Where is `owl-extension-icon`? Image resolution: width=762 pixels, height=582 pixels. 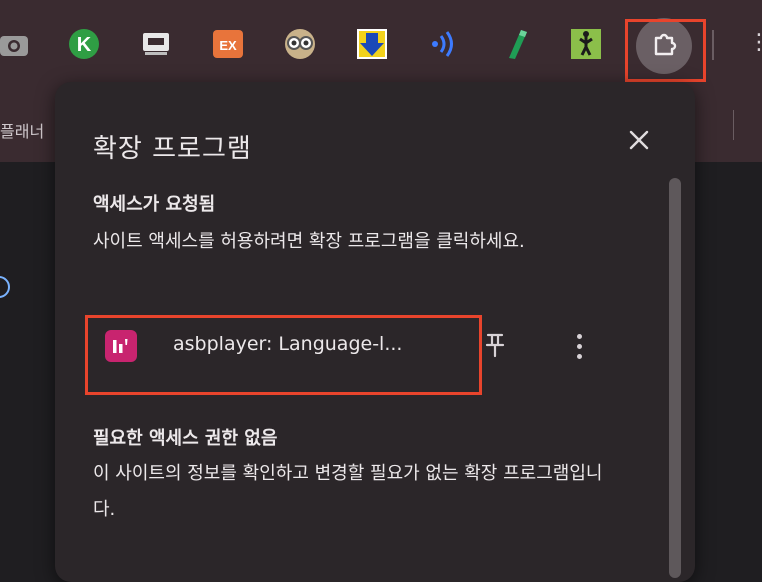
owl-extension-icon is located at coordinates (300, 44).